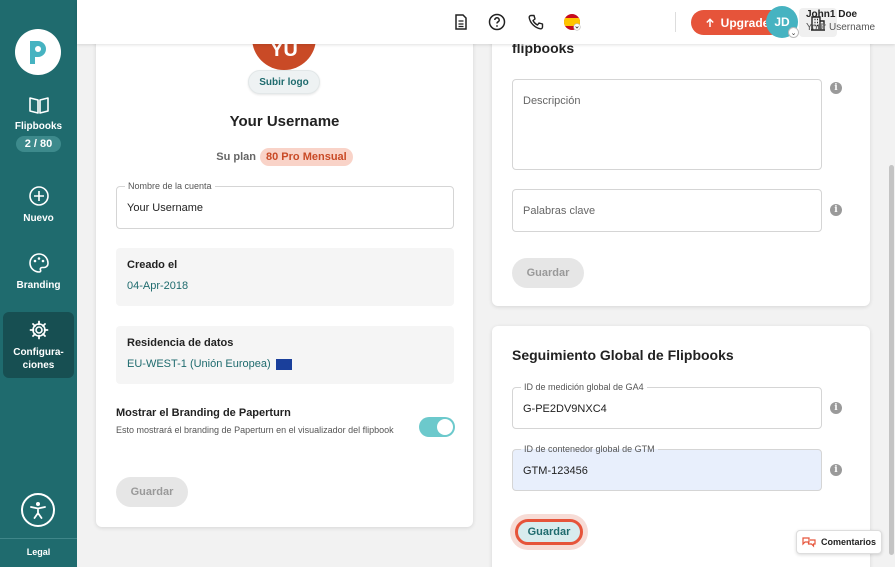 The width and height of the screenshot is (895, 567). I want to click on upgrade-label: Upgrade, so click(745, 22).